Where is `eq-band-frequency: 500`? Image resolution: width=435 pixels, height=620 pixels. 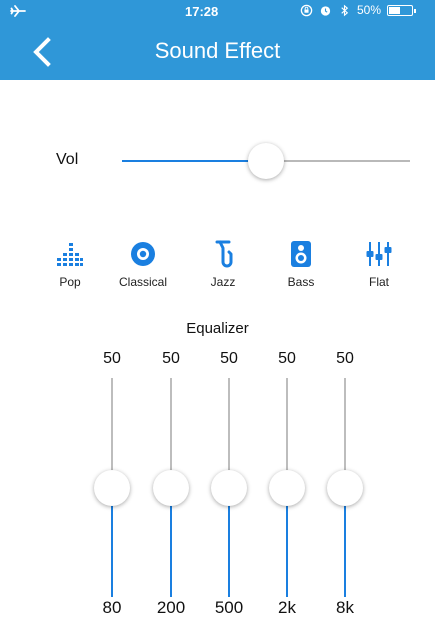
eq-band-frequency: 500 is located at coordinates (229, 607).